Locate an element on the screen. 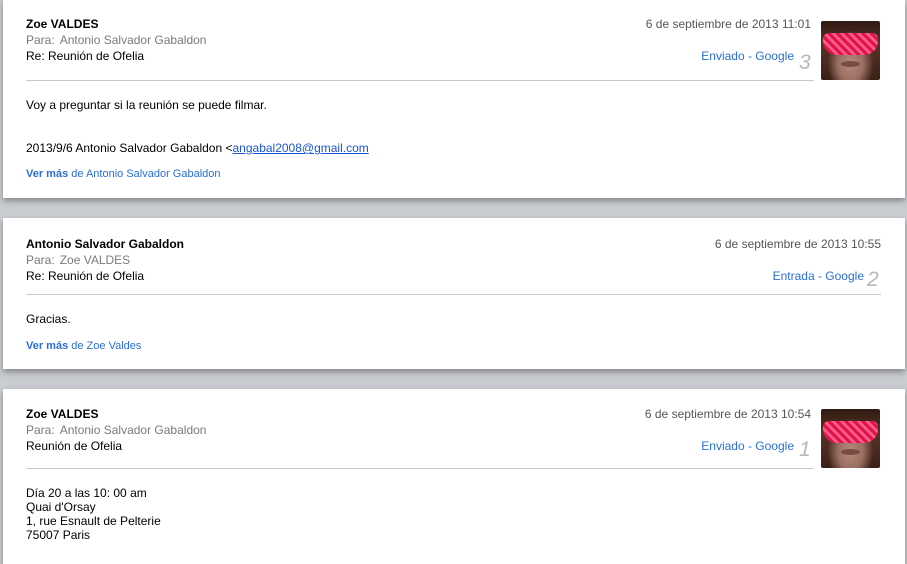 Image resolution: width=907 pixels, height=564 pixels. message-date: 6 de septiembre de 2013 10:54 is located at coordinates (727, 414).